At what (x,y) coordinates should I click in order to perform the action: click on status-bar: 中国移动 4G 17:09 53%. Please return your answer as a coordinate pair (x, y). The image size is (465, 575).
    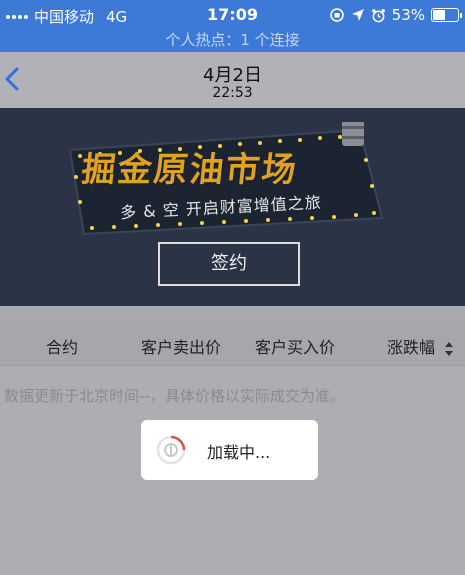
    Looking at the image, I should click on (232, 15).